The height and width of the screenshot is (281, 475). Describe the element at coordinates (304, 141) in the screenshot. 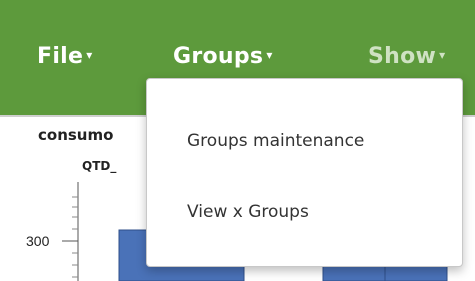

I see `menu-item-groups-maintenance: Groups maintenance` at that location.